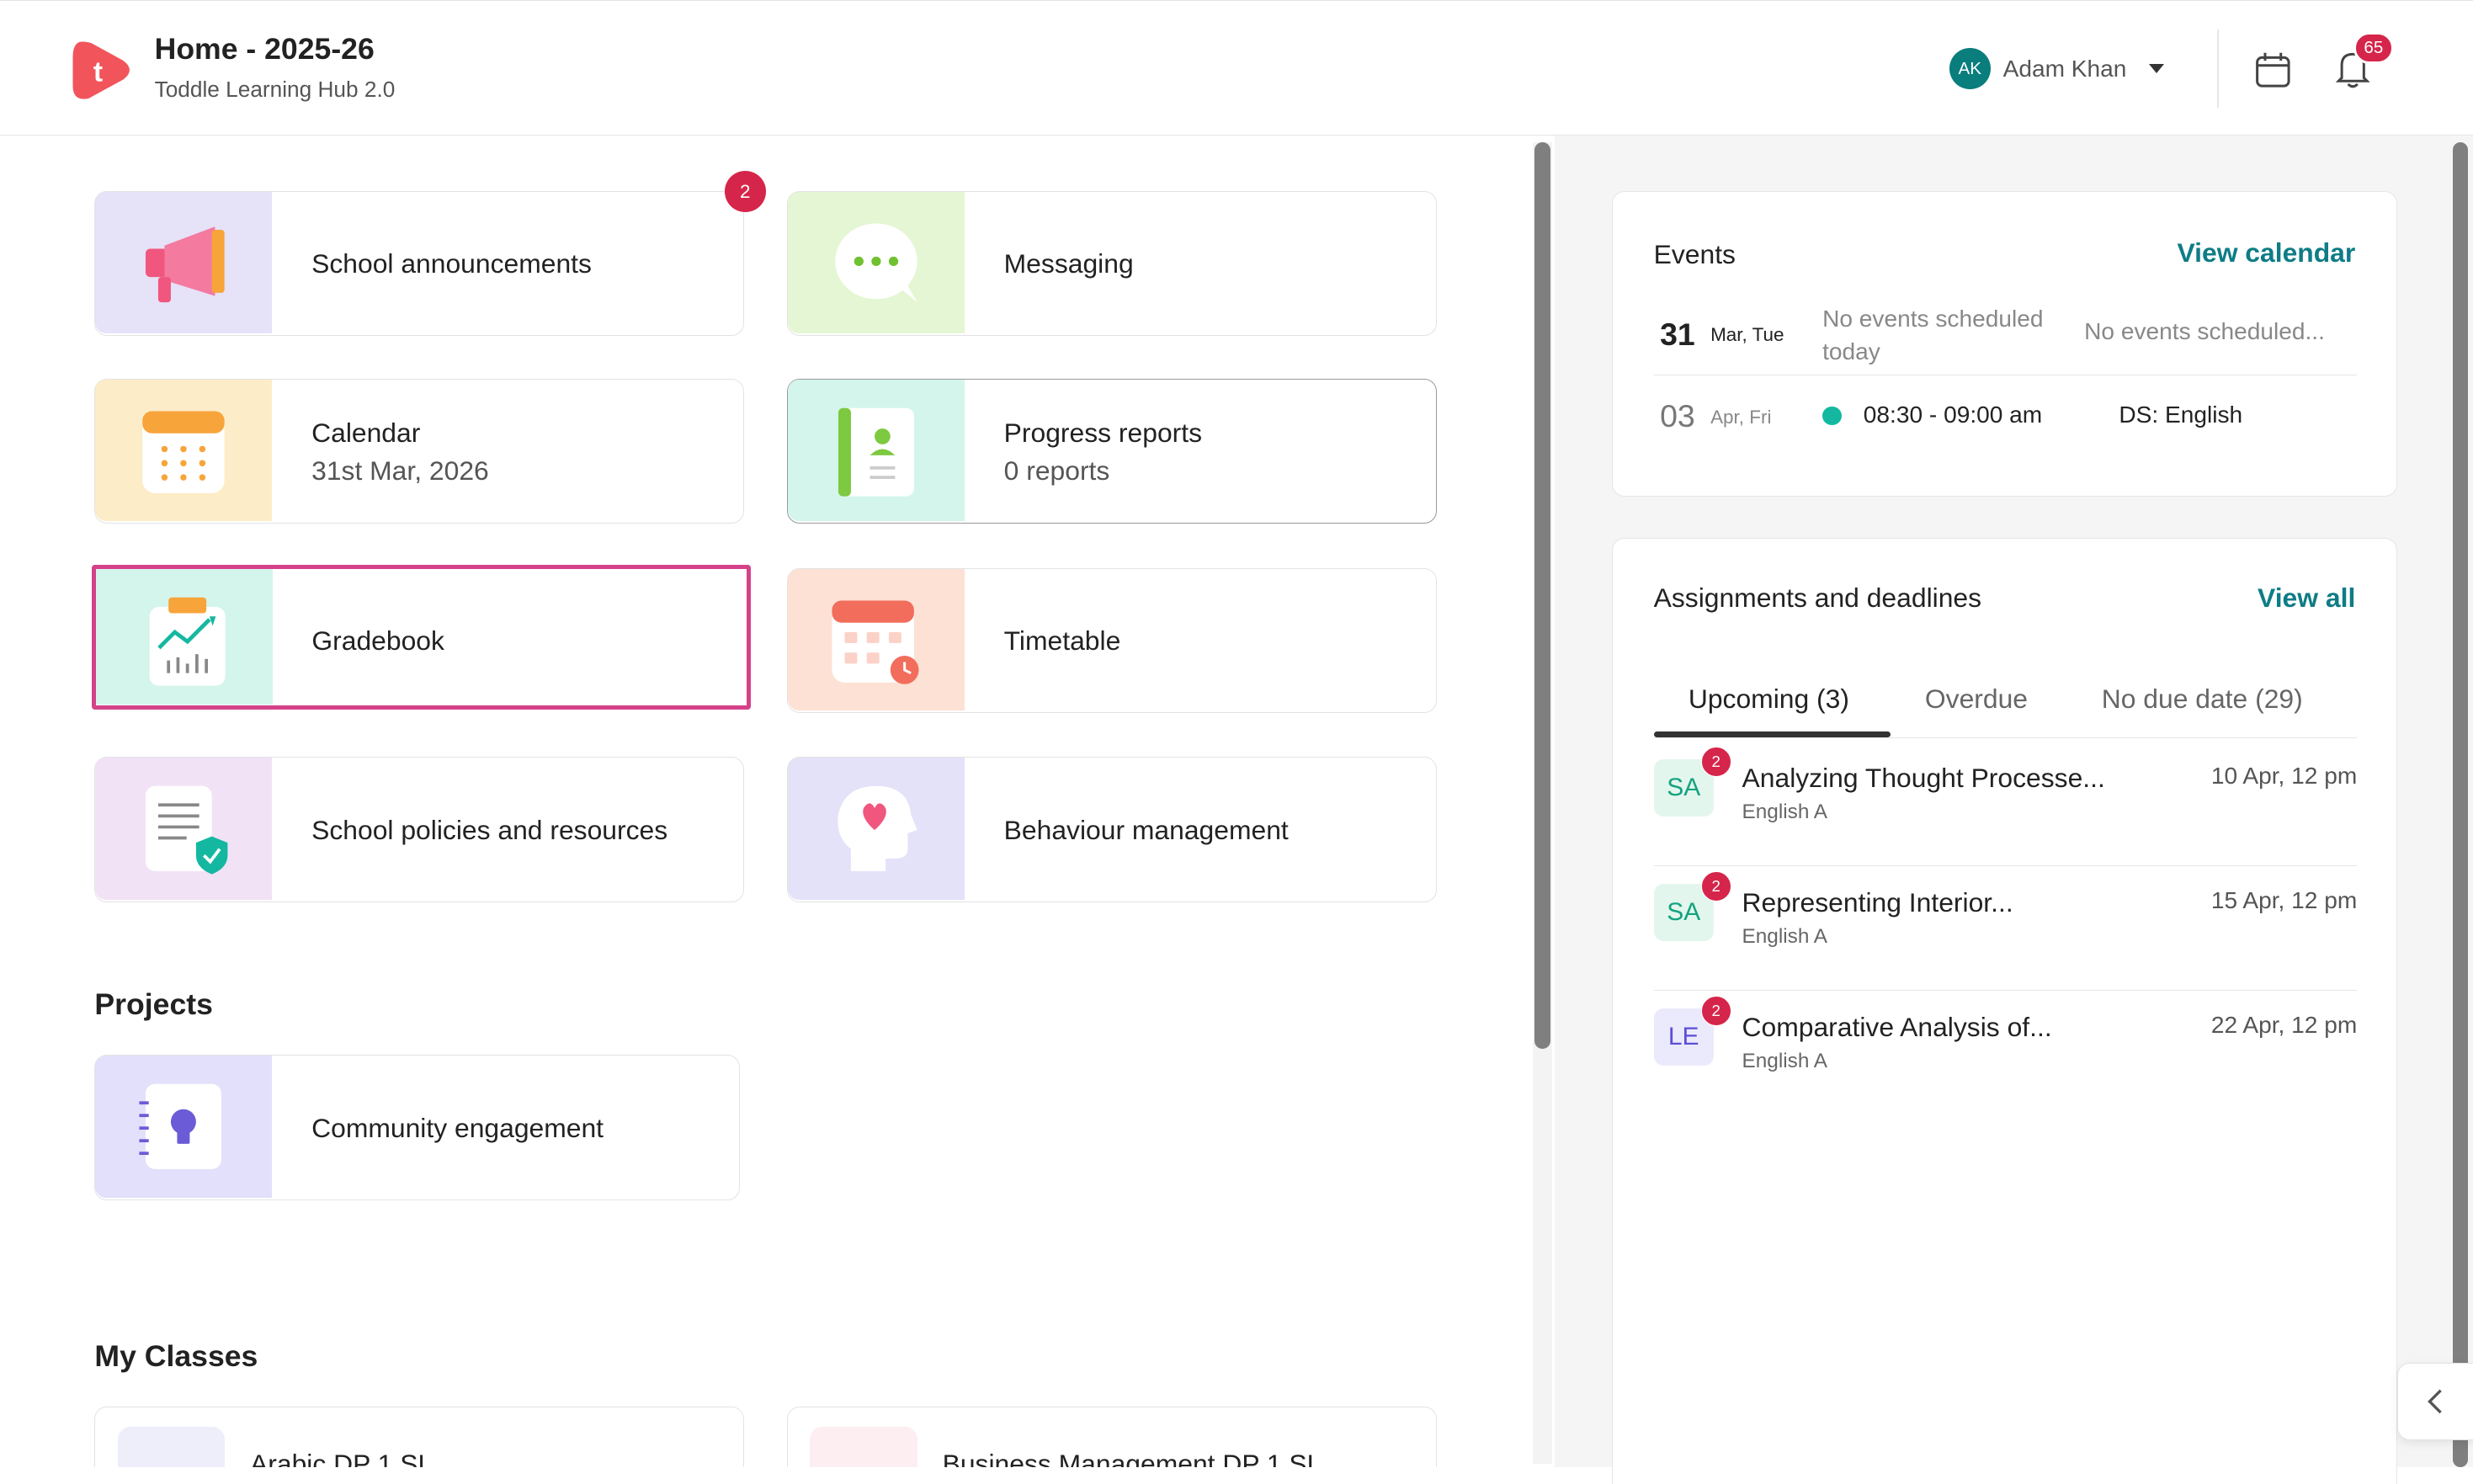 The height and width of the screenshot is (1484, 2473). I want to click on module-gradebook: Gradebook, so click(421, 637).